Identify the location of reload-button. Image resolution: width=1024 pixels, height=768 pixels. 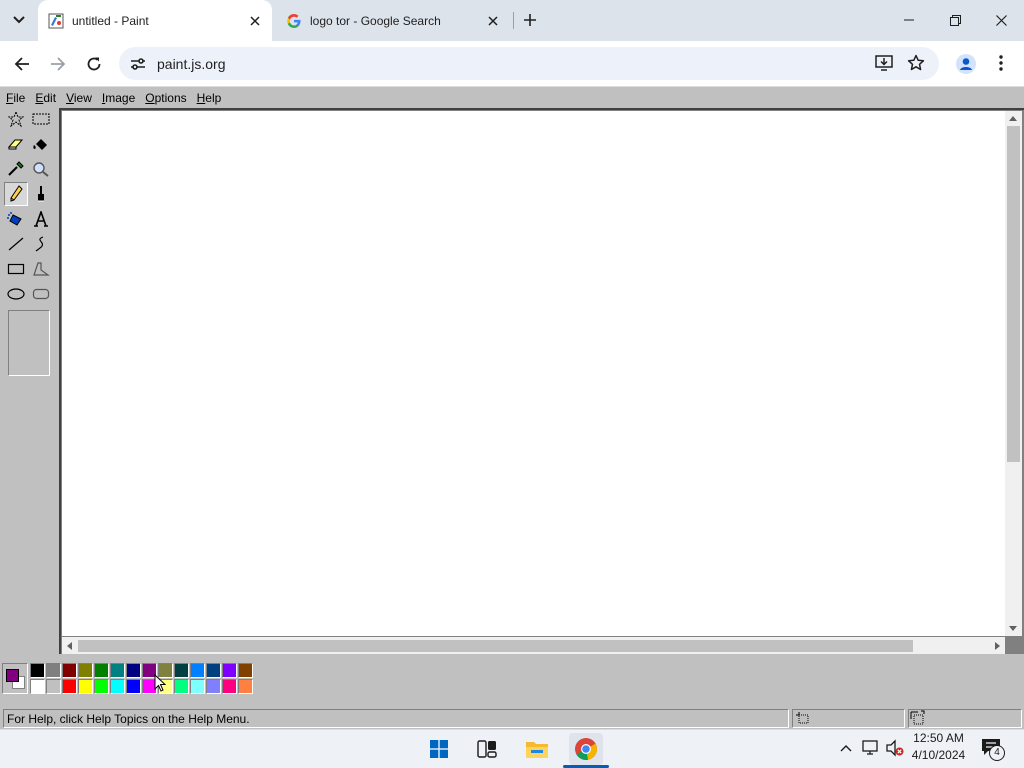
(94, 64).